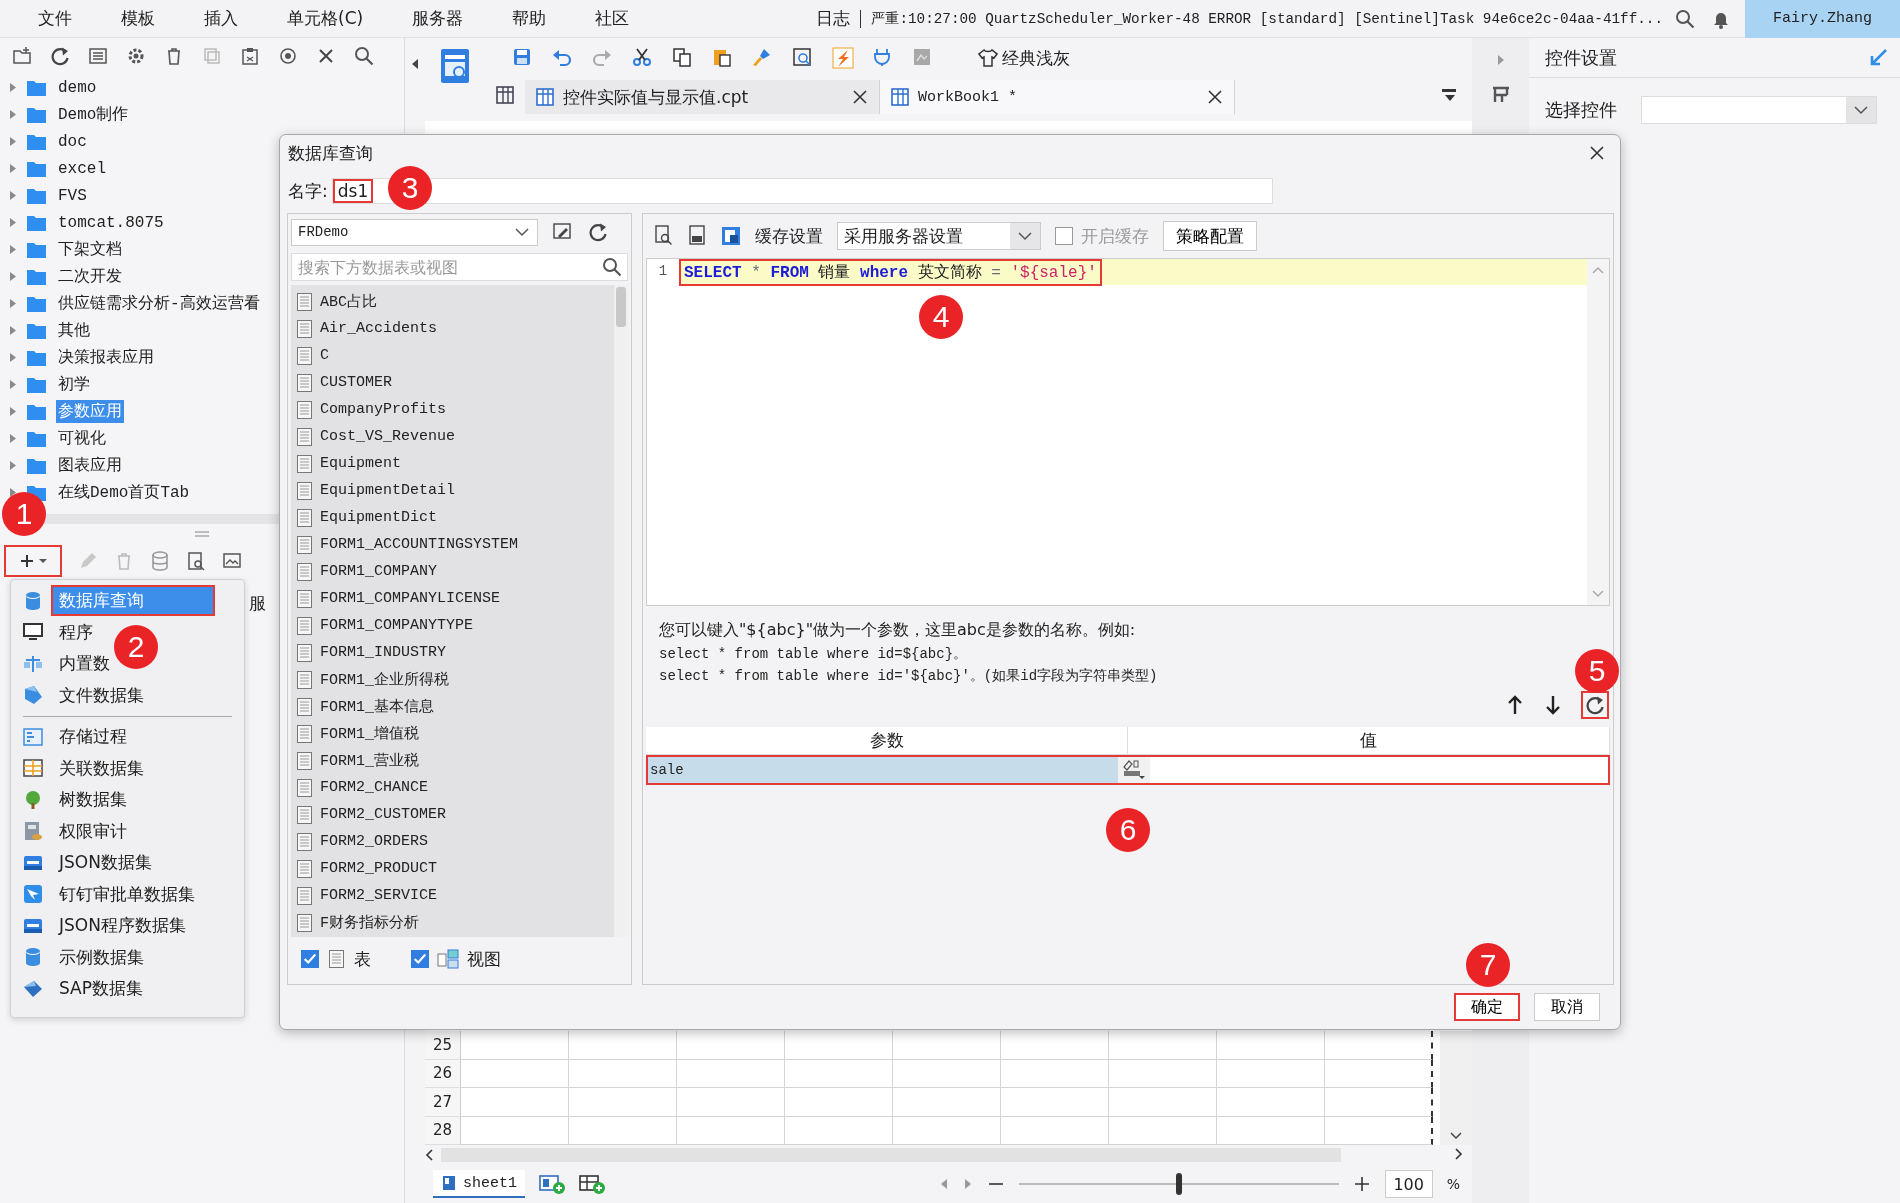 This screenshot has width=1900, height=1203. What do you see at coordinates (1134, 770) in the screenshot?
I see `type-icon` at bounding box center [1134, 770].